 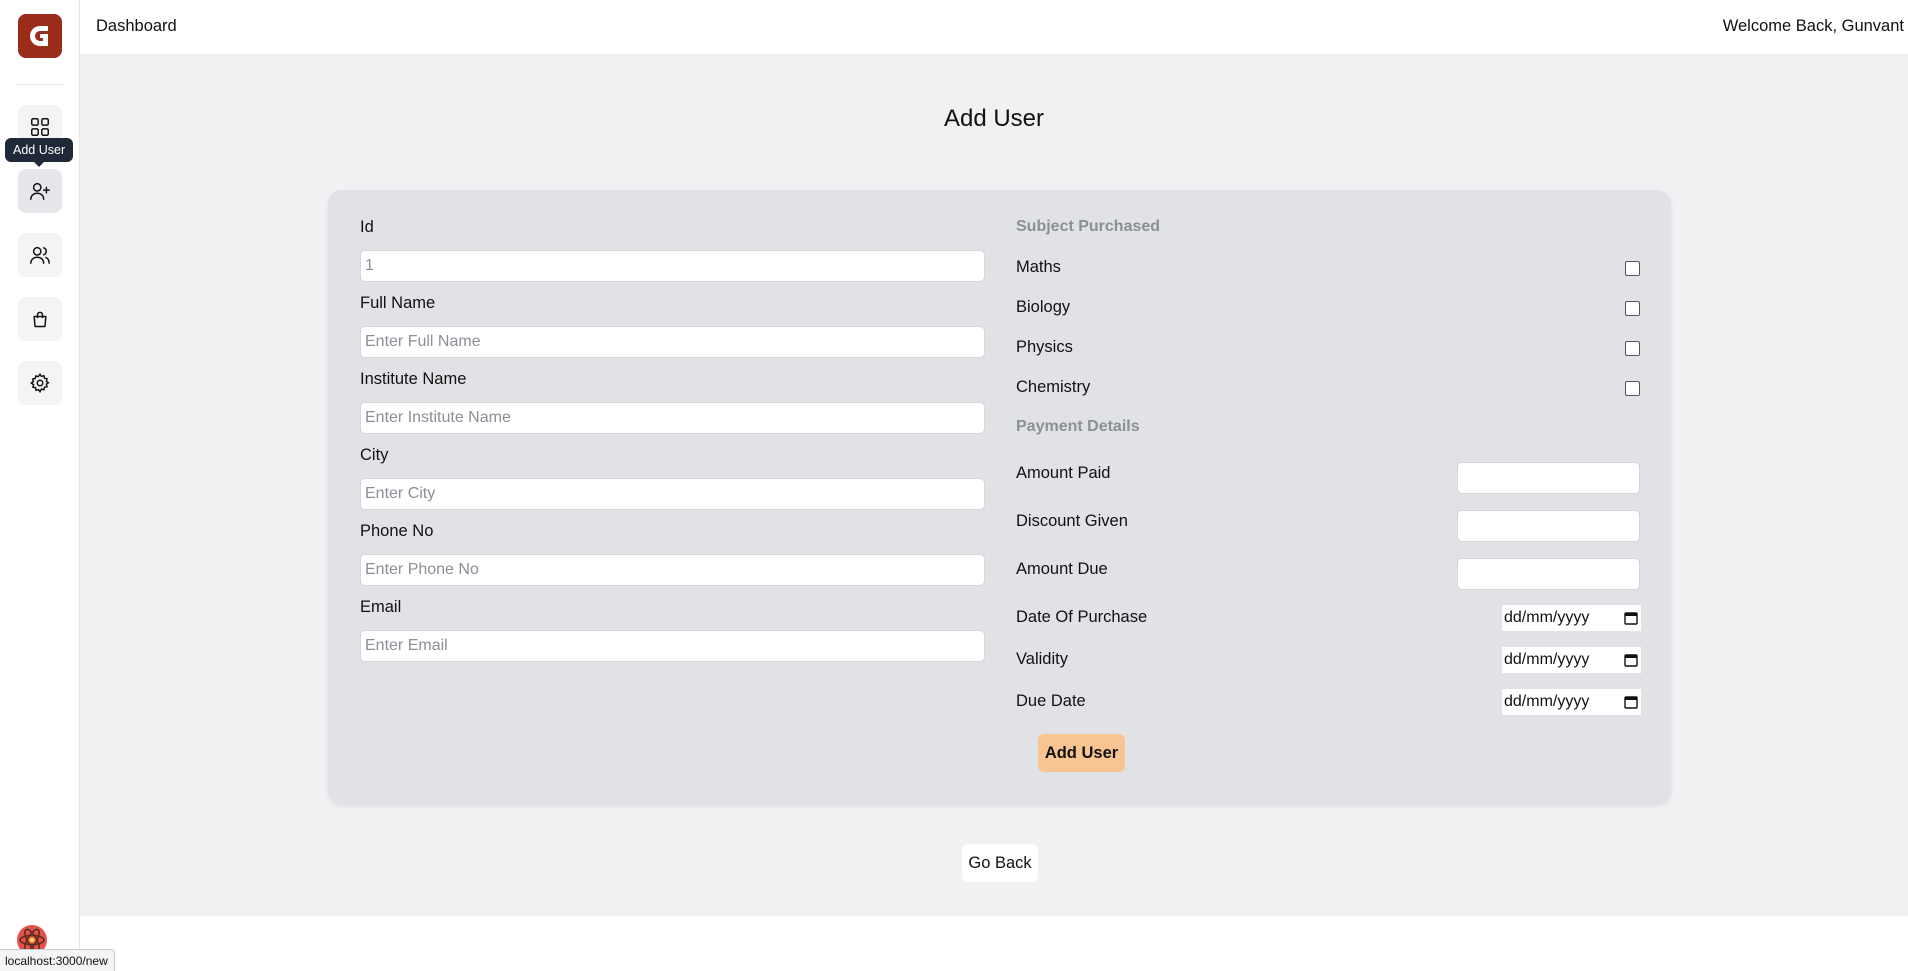 What do you see at coordinates (367, 227) in the screenshot?
I see `id-label: Id` at bounding box center [367, 227].